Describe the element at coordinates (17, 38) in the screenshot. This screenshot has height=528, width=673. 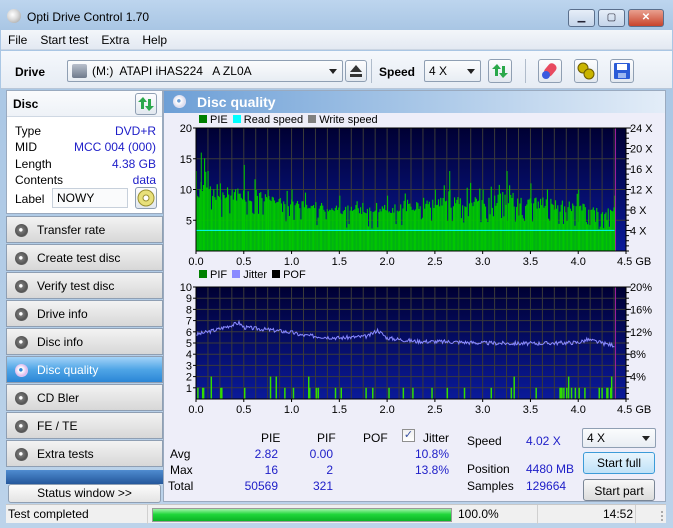
I see `menu-file: File` at that location.